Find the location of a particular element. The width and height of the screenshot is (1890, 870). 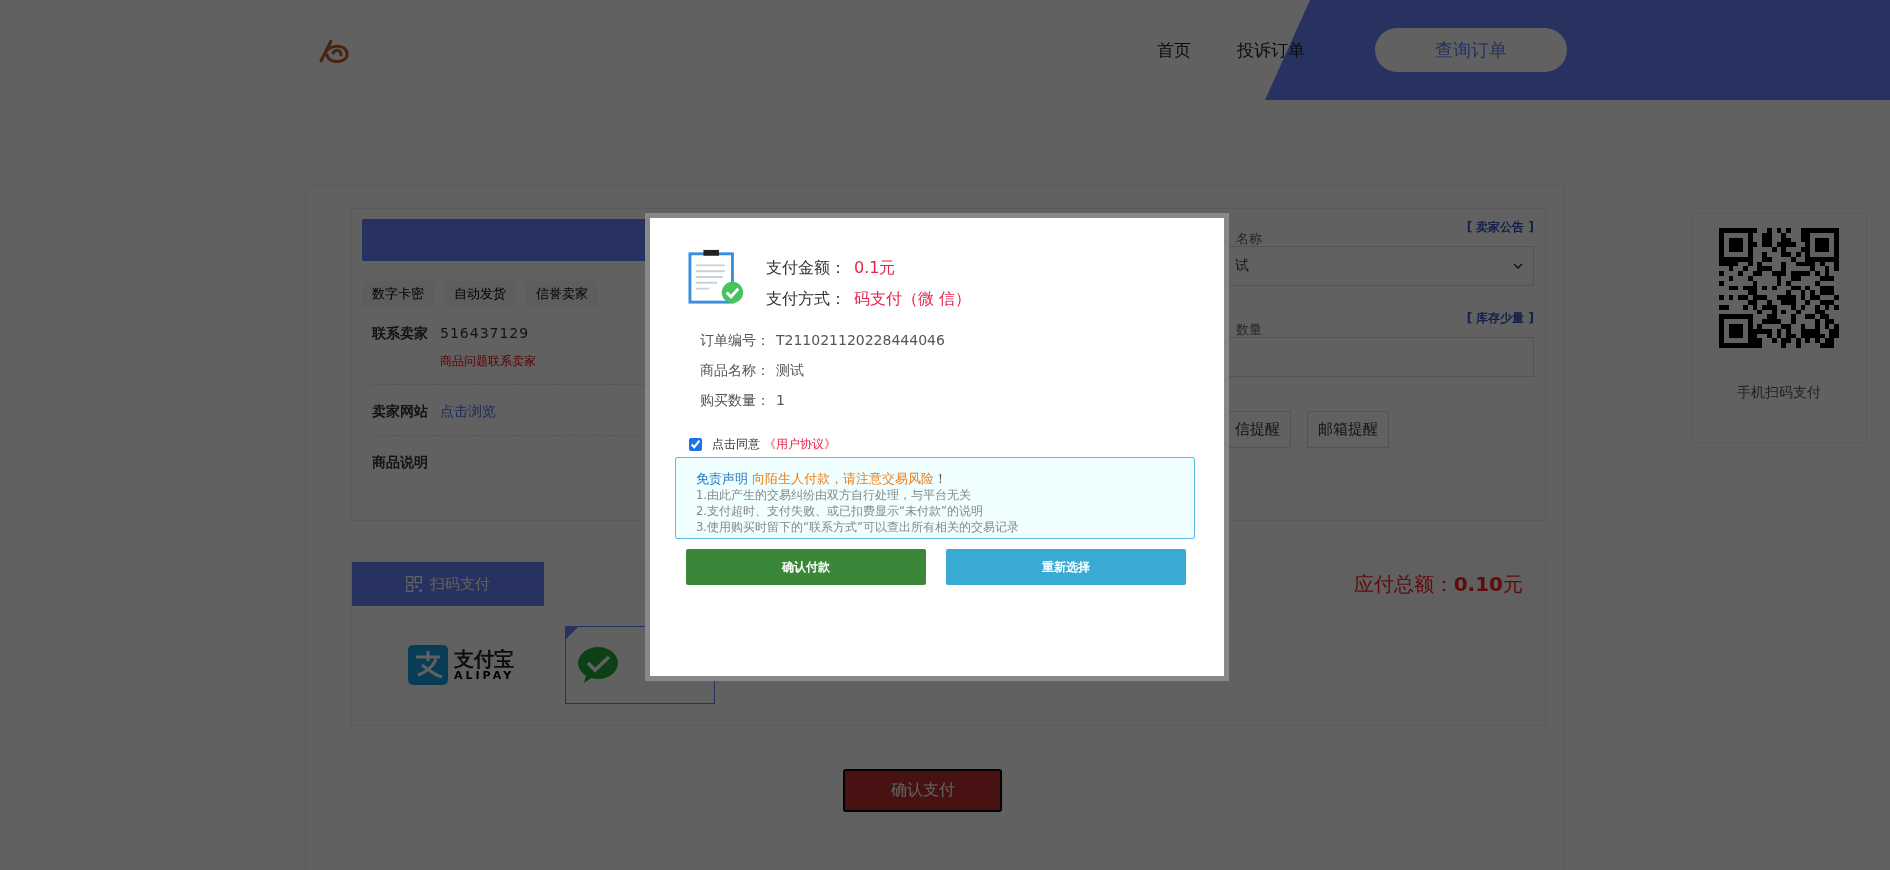

method-label: 支付方式： is located at coordinates (806, 299).